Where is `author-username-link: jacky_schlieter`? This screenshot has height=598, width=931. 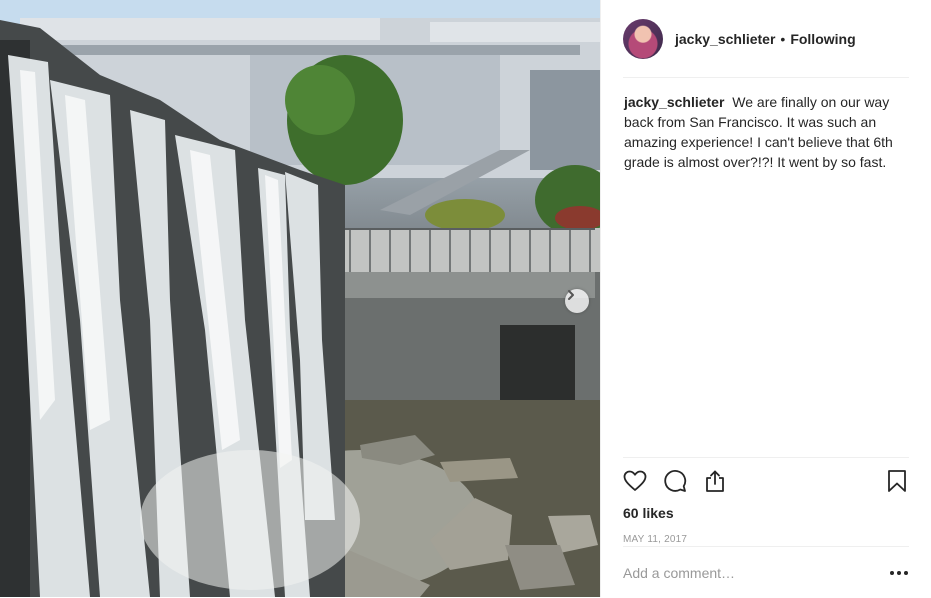
author-username-link: jacky_schlieter is located at coordinates (725, 39).